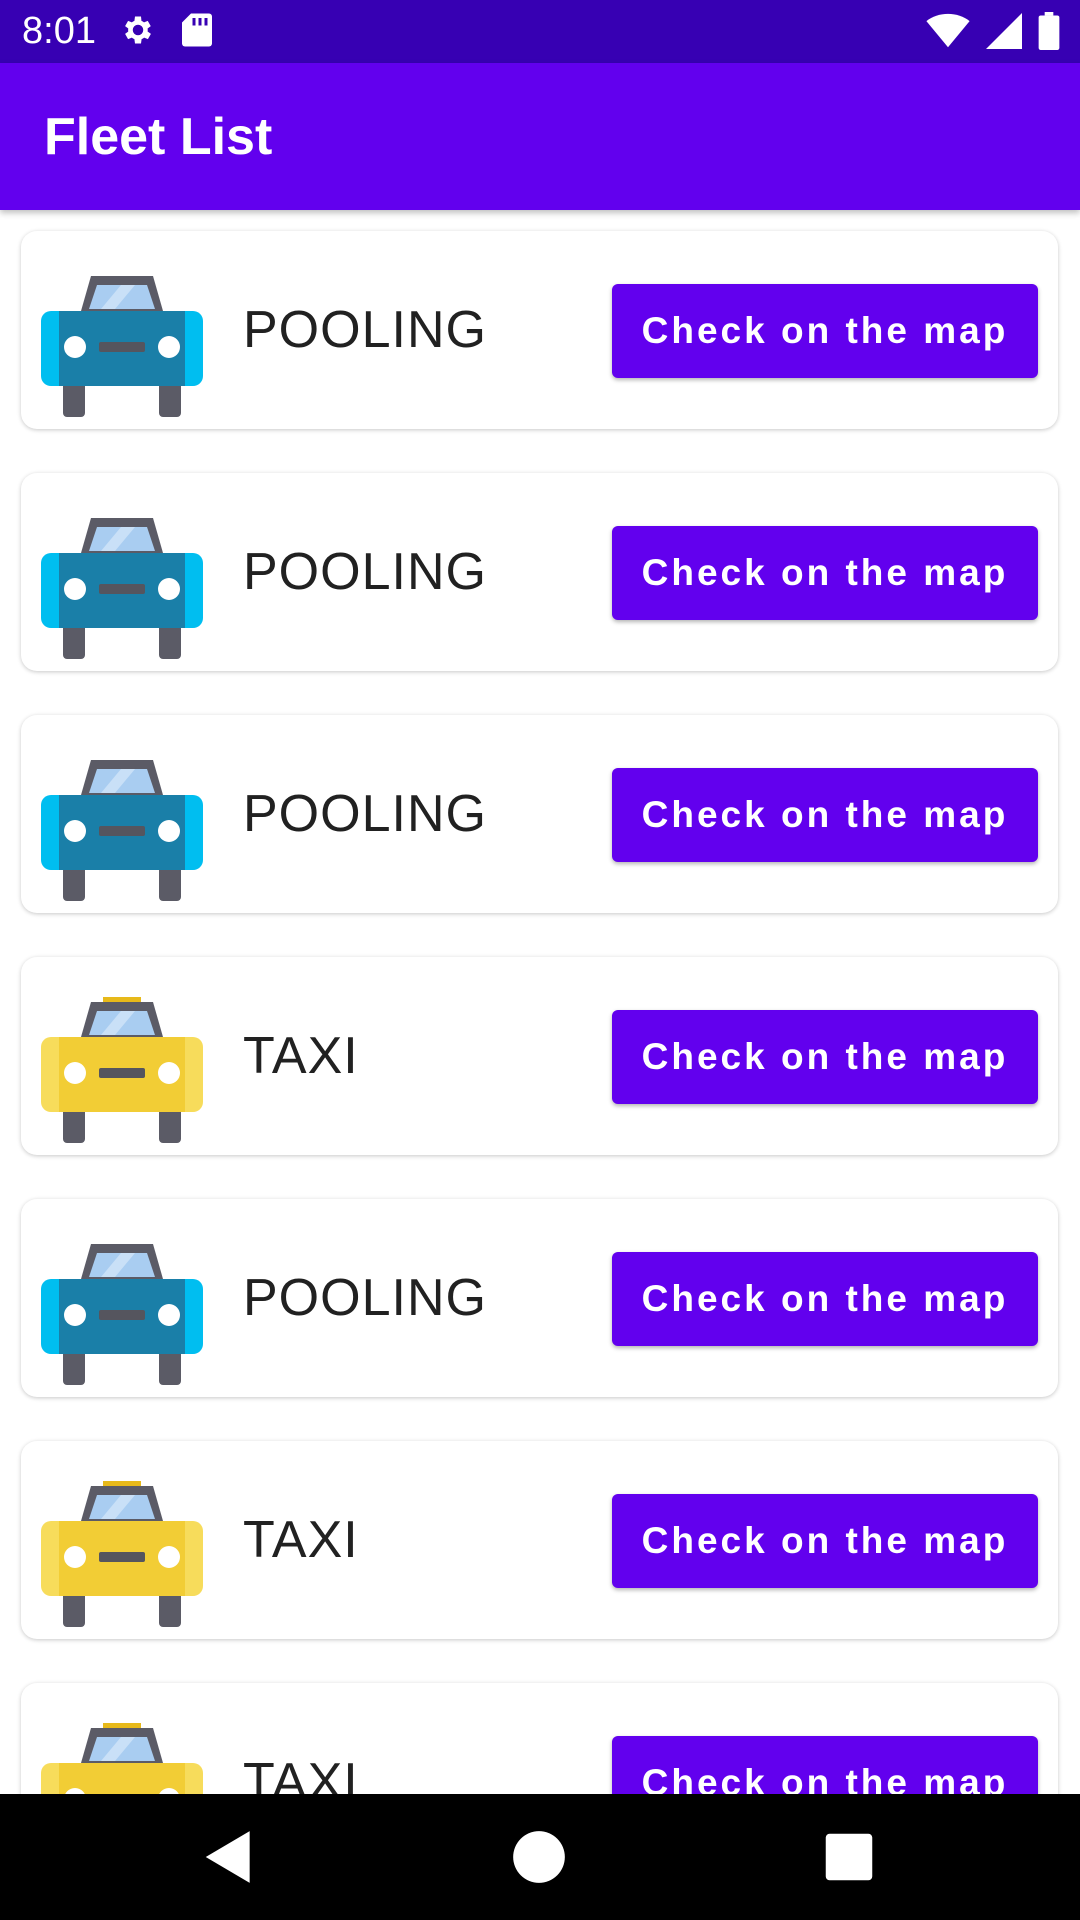 This screenshot has height=1920, width=1080. What do you see at coordinates (849, 1859) in the screenshot?
I see `recents-icon` at bounding box center [849, 1859].